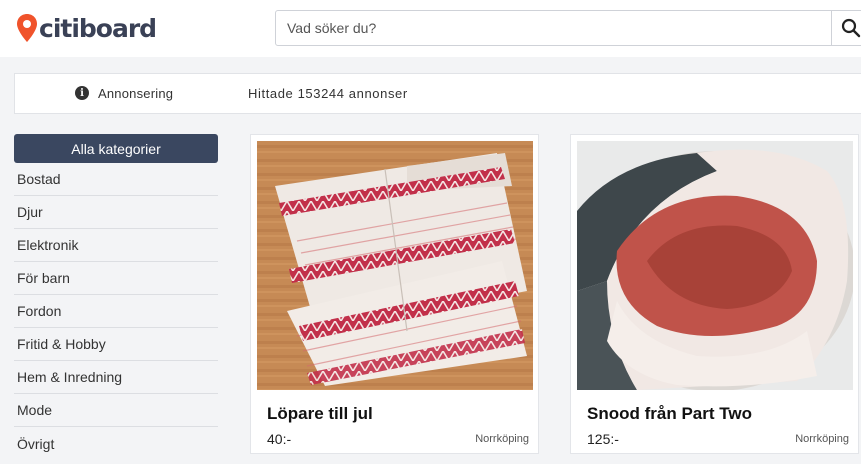 This screenshot has width=861, height=464. What do you see at coordinates (669, 414) in the screenshot?
I see `listing-title: Snood från Part Two` at bounding box center [669, 414].